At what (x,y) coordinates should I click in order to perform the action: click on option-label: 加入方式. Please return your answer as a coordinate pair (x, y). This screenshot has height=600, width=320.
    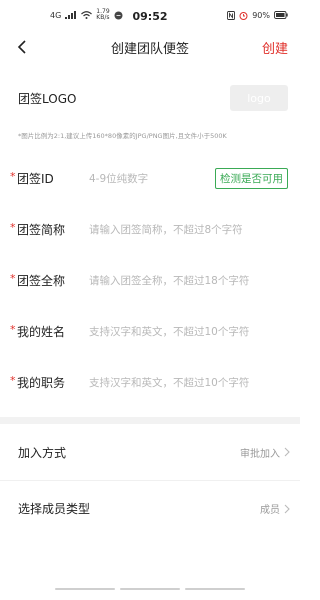
    Looking at the image, I should click on (42, 452).